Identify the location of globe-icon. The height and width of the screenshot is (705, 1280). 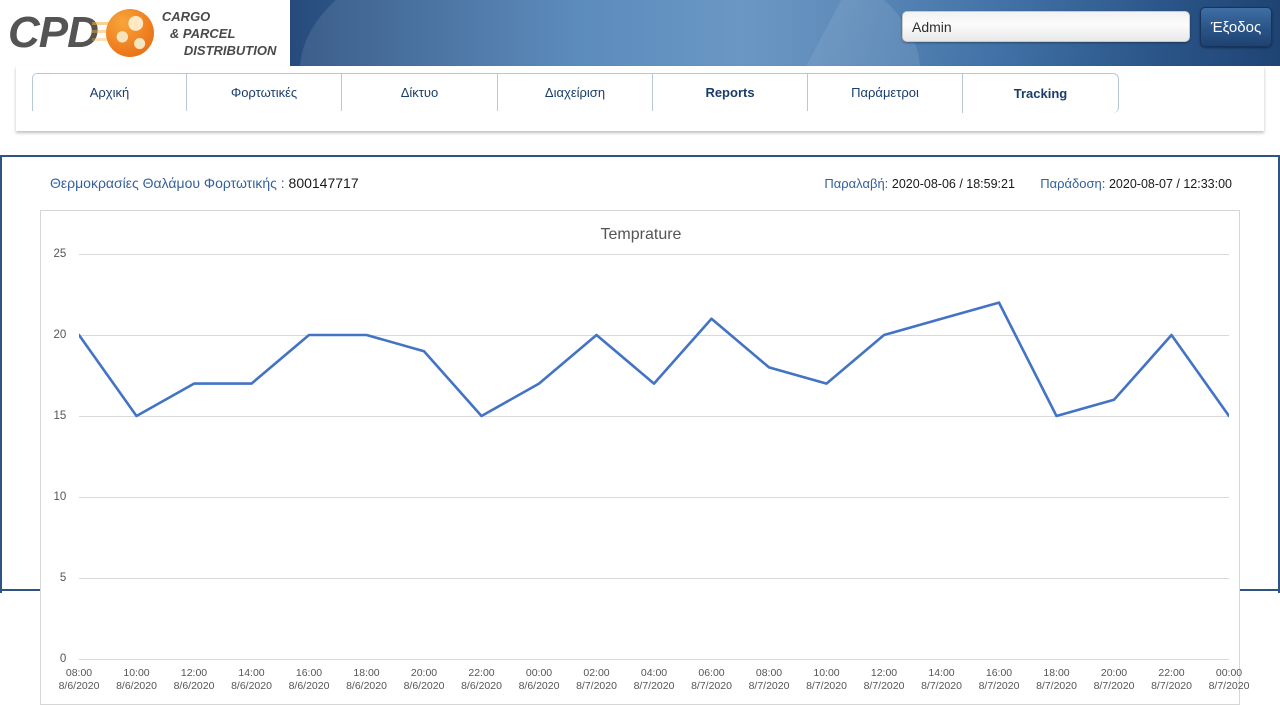
(124, 33).